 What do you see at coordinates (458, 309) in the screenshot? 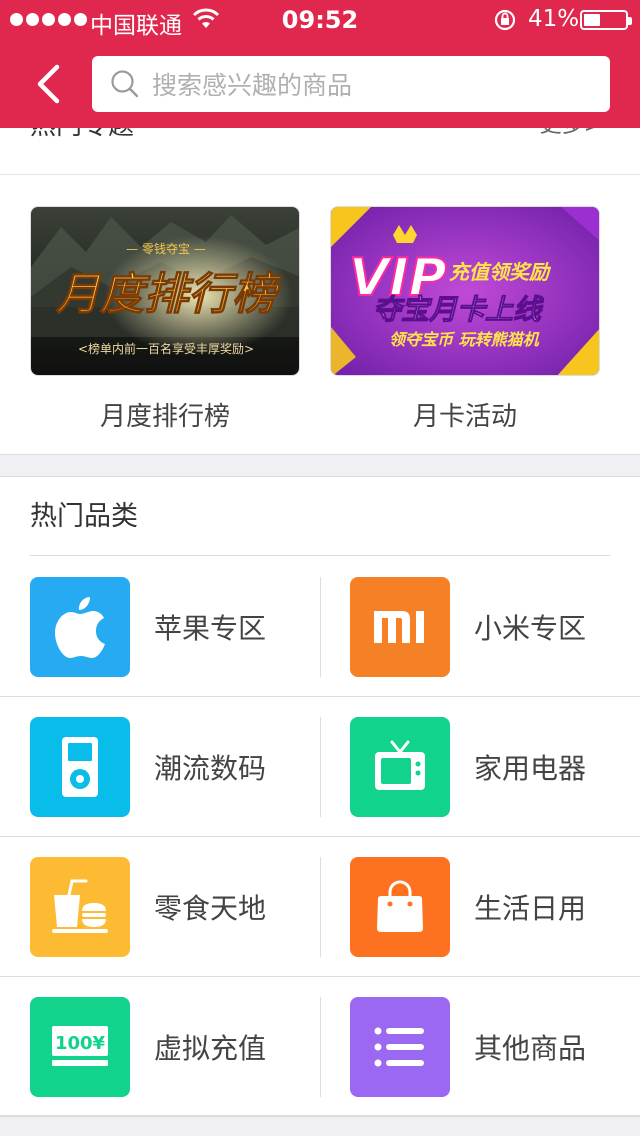
I see `banner-line2-text: 夺宝月卡上线` at bounding box center [458, 309].